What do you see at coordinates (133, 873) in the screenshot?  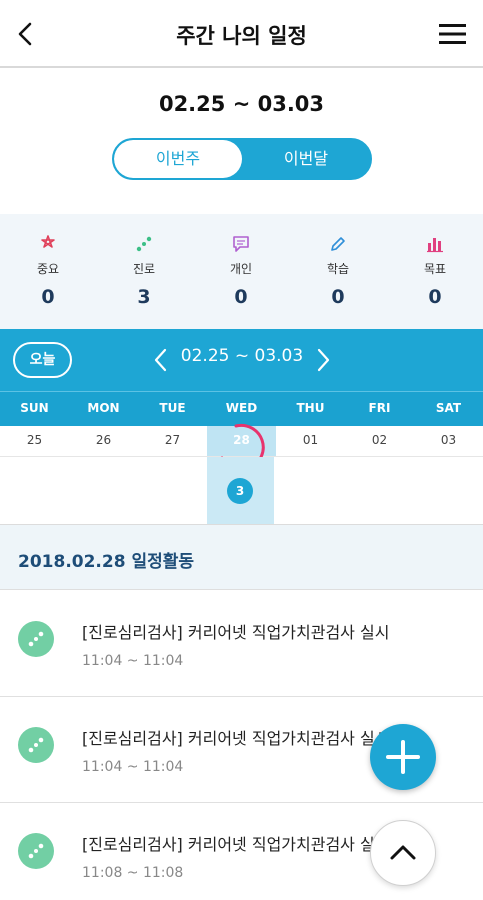 I see `activity-time: 11:08 ~ 11:08` at bounding box center [133, 873].